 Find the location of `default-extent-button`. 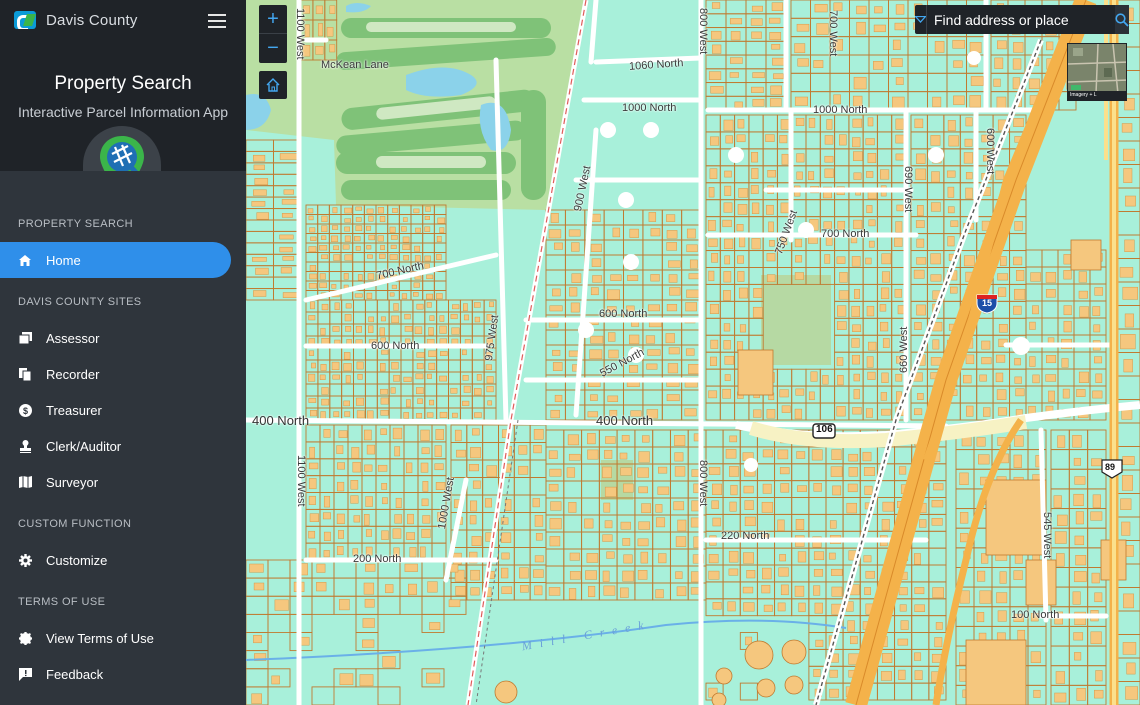

default-extent-button is located at coordinates (273, 85).